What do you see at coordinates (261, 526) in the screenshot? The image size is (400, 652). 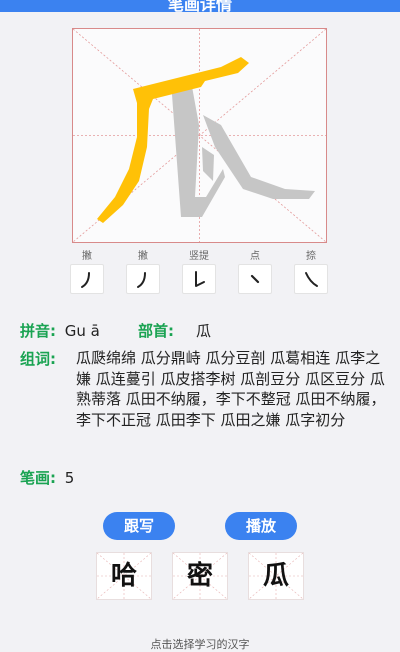 I see `play-button: 播放` at bounding box center [261, 526].